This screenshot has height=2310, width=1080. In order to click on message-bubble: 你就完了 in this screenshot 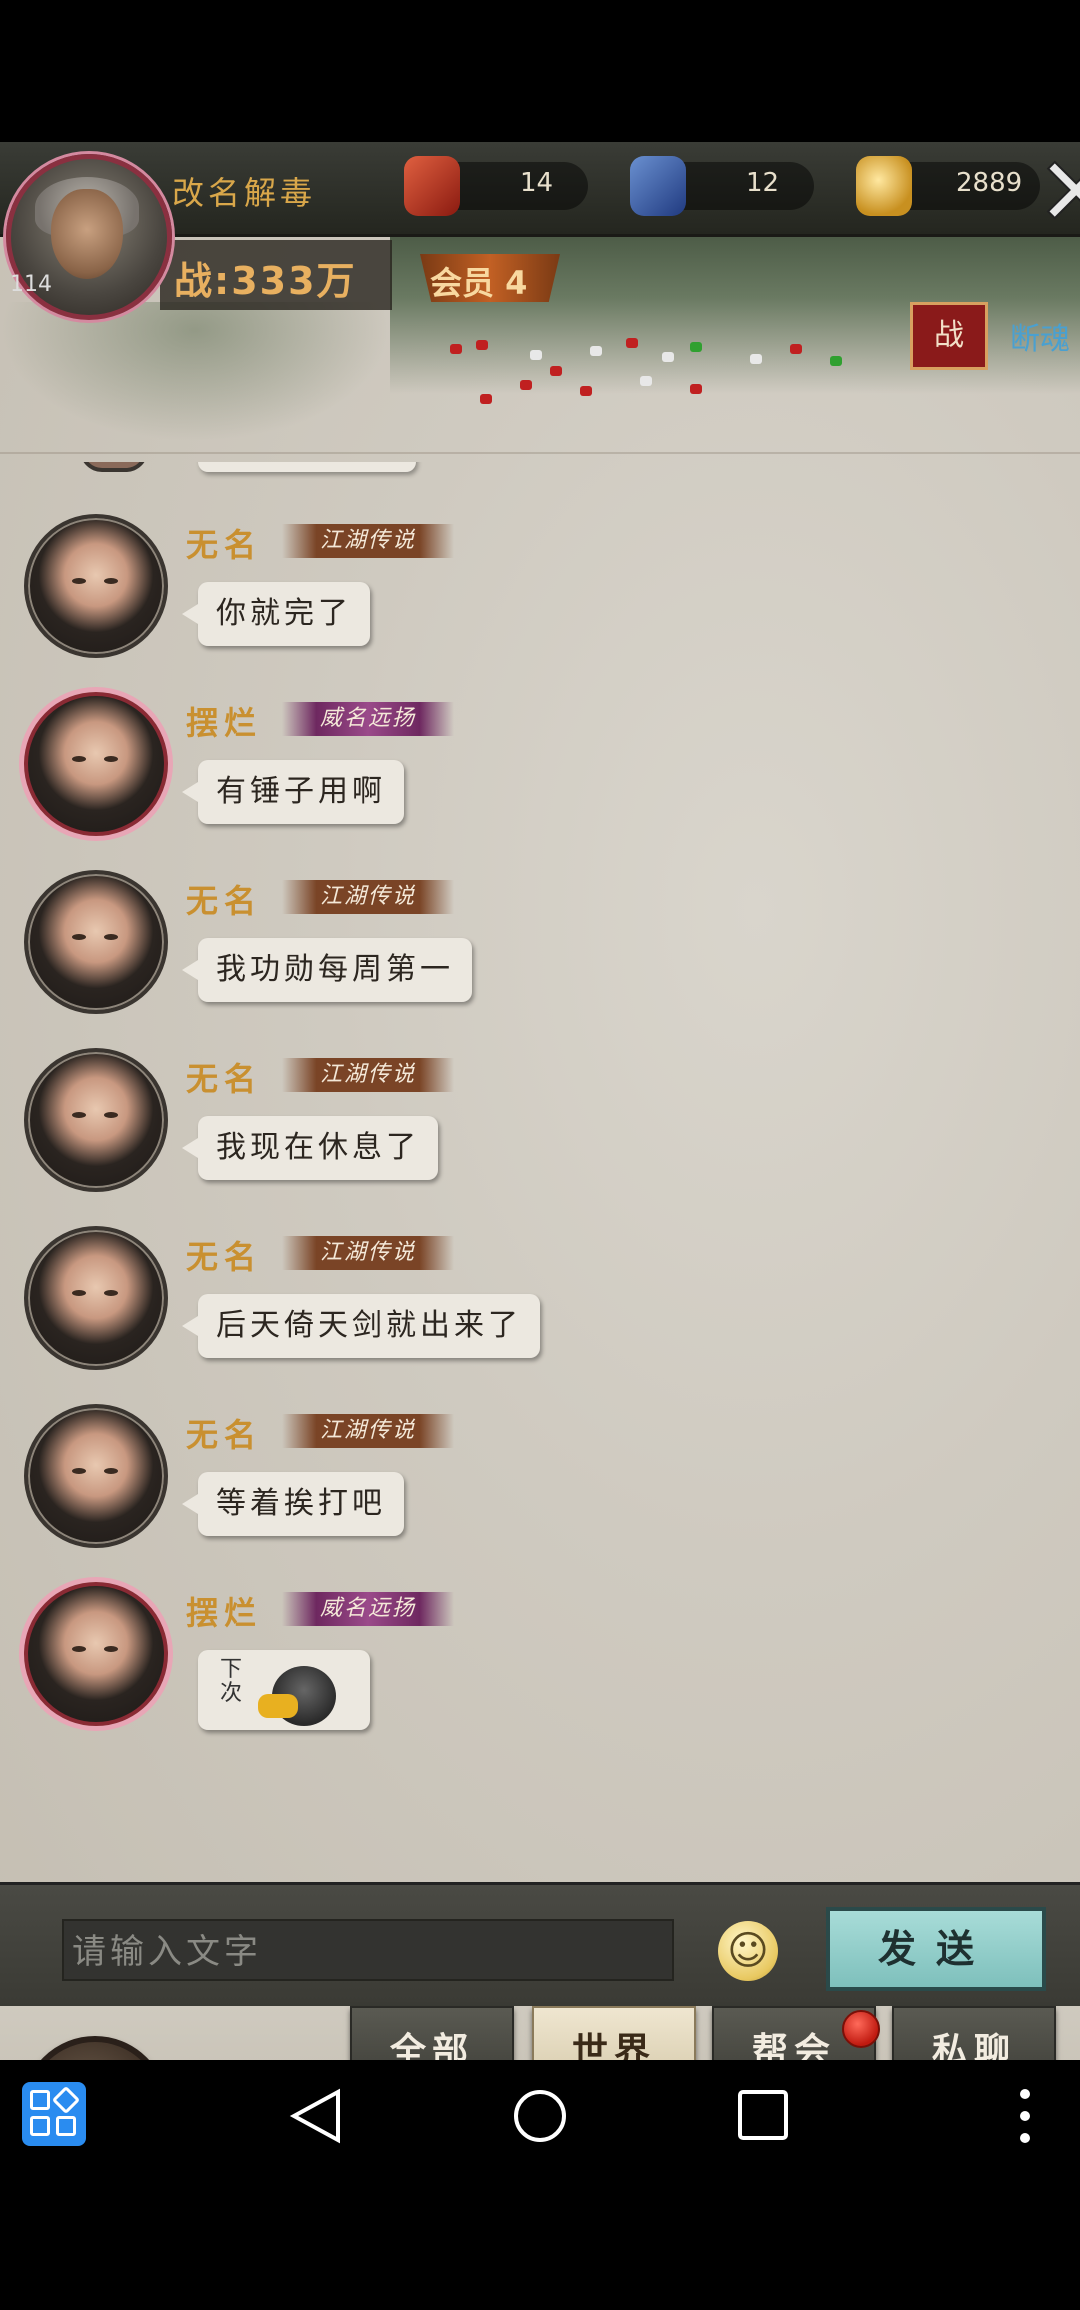, I will do `click(276, 614)`.